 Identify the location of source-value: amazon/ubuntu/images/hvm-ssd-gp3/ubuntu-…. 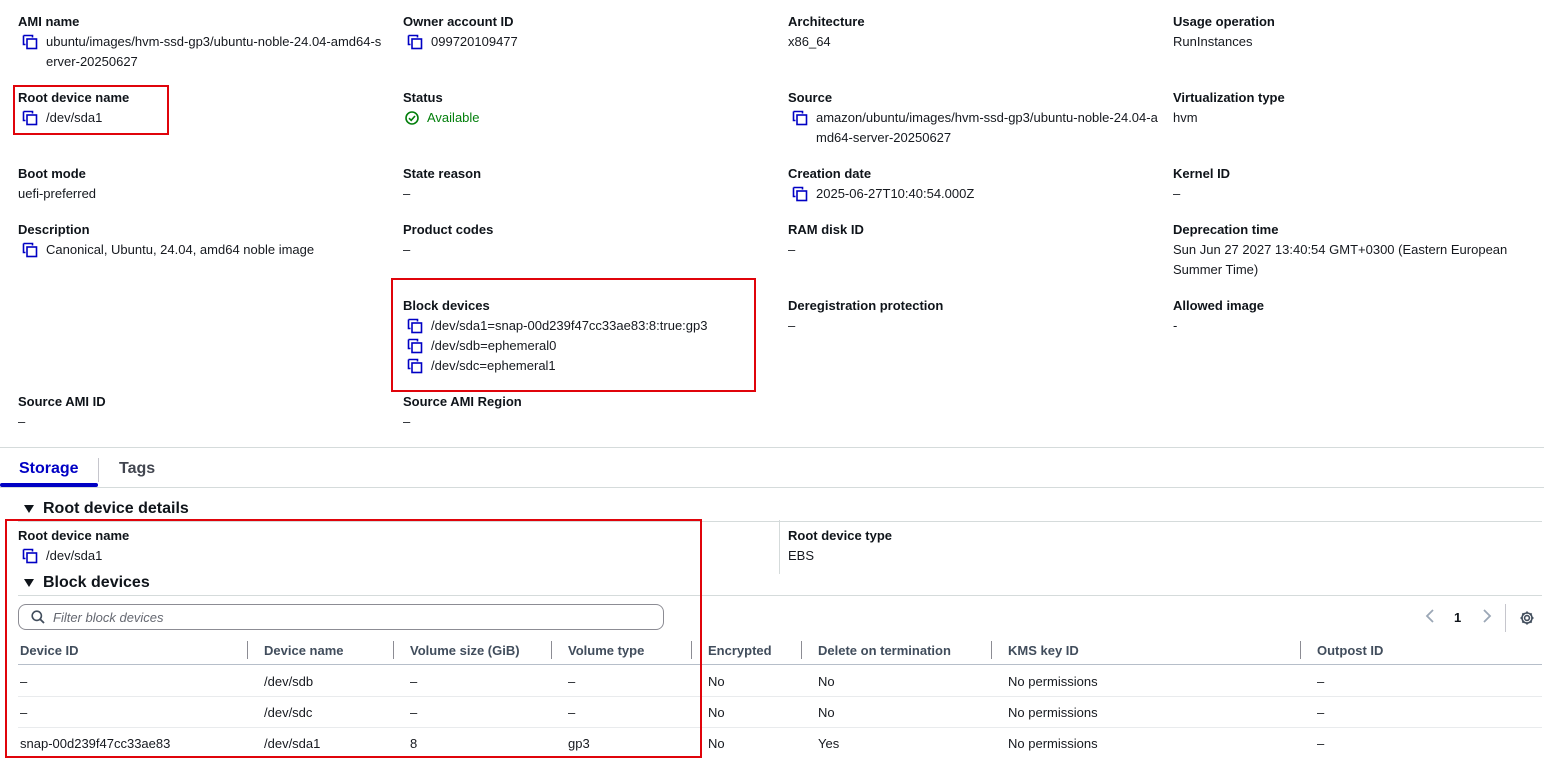
(987, 127).